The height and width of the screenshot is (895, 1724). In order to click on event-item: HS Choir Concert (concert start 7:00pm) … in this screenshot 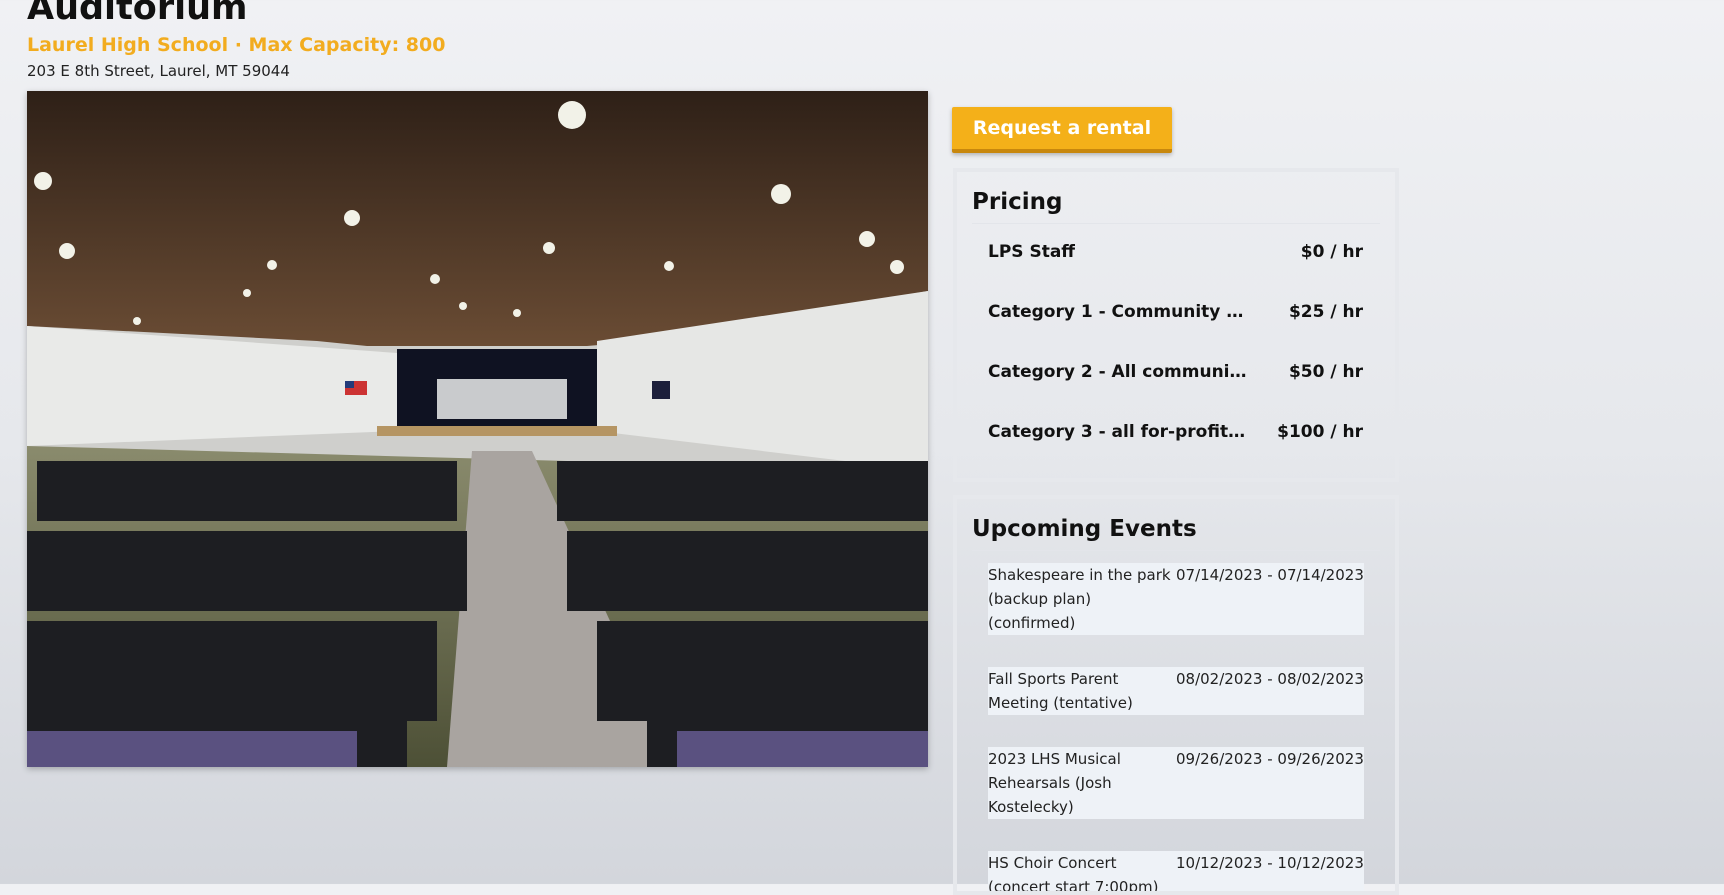, I will do `click(1176, 873)`.